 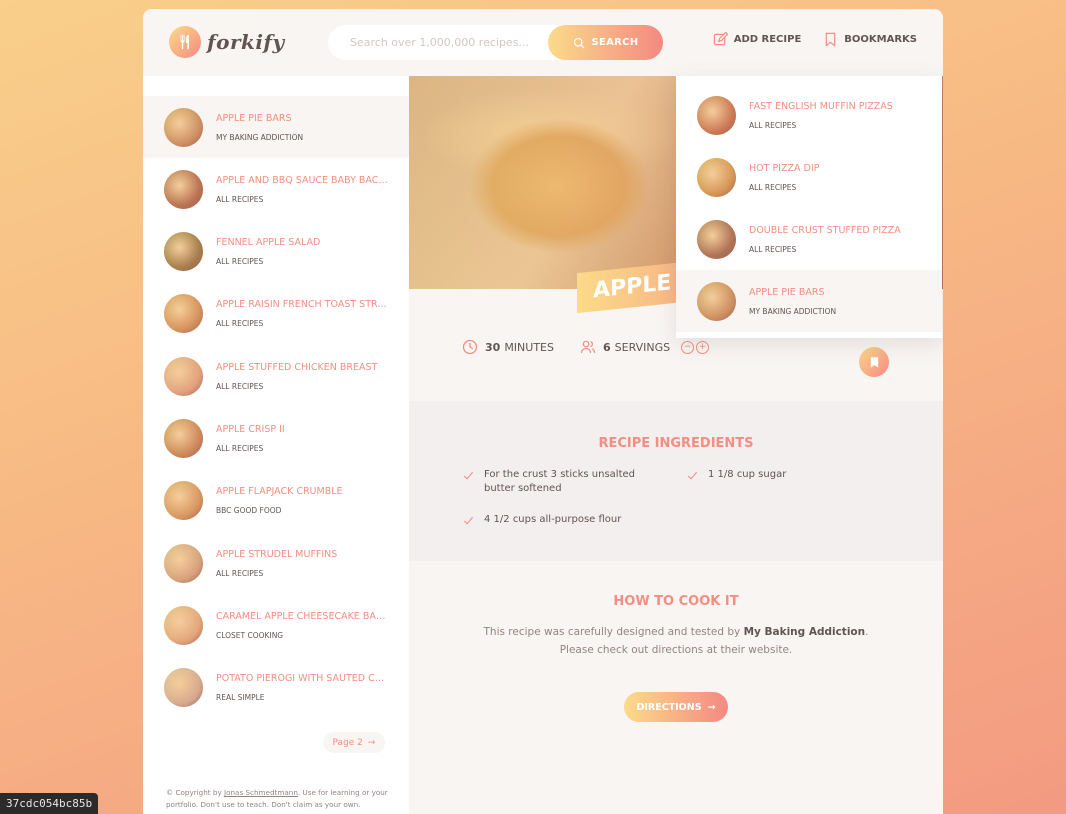 I want to click on copyright-prefix: © Copyright by, so click(x=195, y=793).